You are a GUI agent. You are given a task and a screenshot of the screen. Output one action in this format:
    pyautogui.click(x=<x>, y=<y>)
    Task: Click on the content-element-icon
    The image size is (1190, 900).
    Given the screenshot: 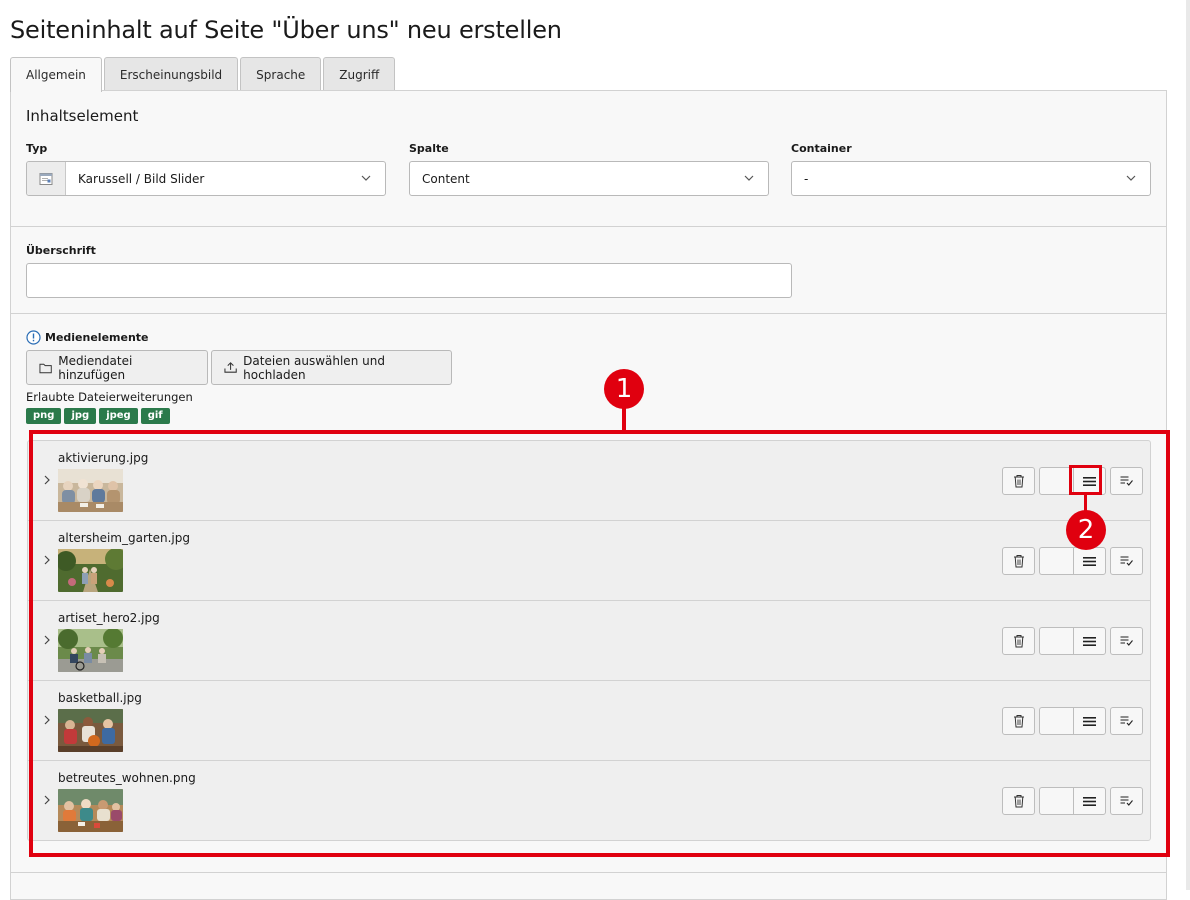 What is the action you would take?
    pyautogui.click(x=46, y=178)
    